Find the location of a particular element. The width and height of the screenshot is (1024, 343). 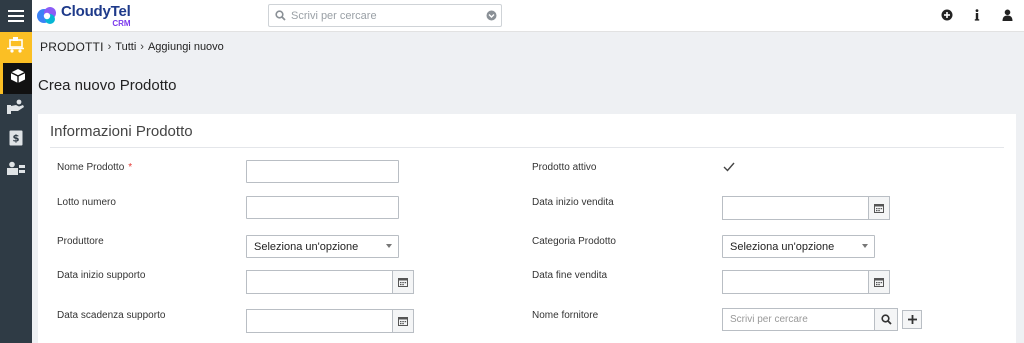

rail-item-billing: $ is located at coordinates (16, 140).